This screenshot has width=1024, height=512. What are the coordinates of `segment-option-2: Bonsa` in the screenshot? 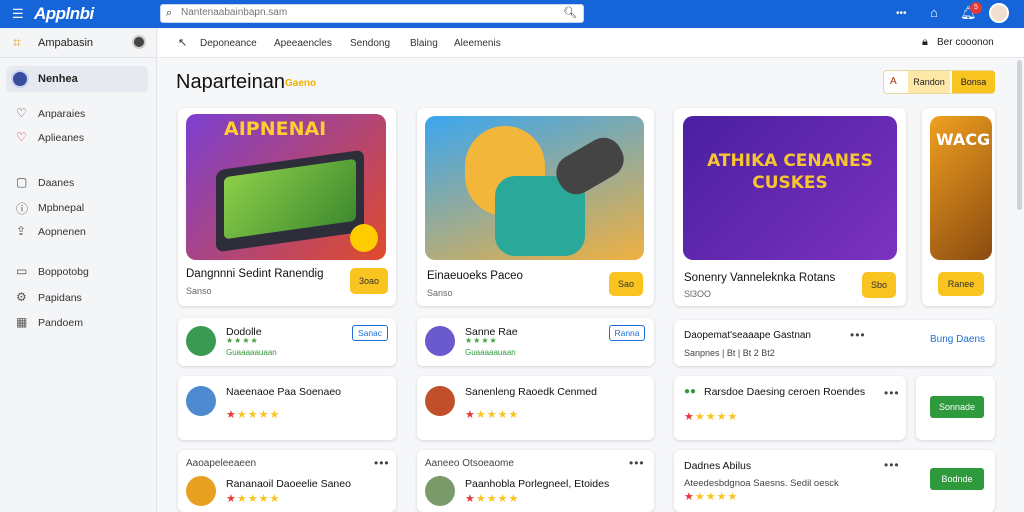 It's located at (973, 82).